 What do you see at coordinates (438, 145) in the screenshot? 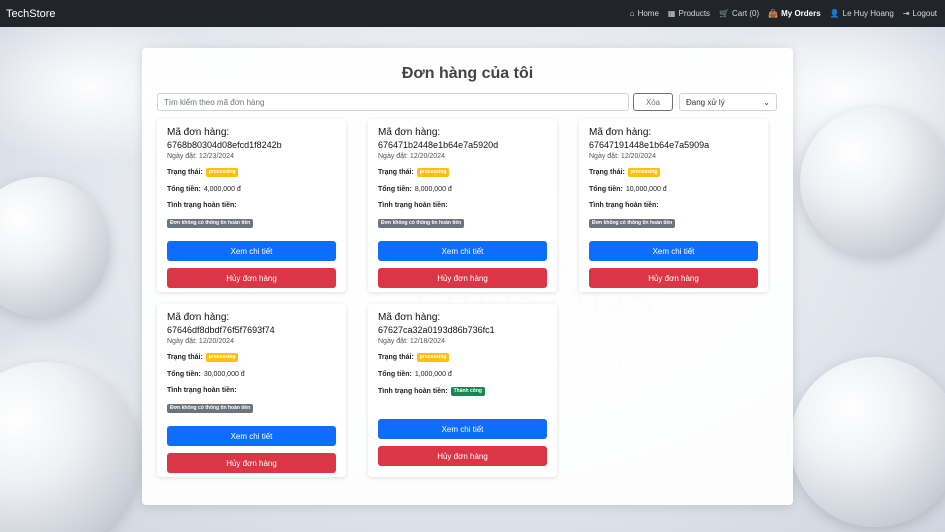
I see `order-id: 676471b2448e1b64e7a5920d` at bounding box center [438, 145].